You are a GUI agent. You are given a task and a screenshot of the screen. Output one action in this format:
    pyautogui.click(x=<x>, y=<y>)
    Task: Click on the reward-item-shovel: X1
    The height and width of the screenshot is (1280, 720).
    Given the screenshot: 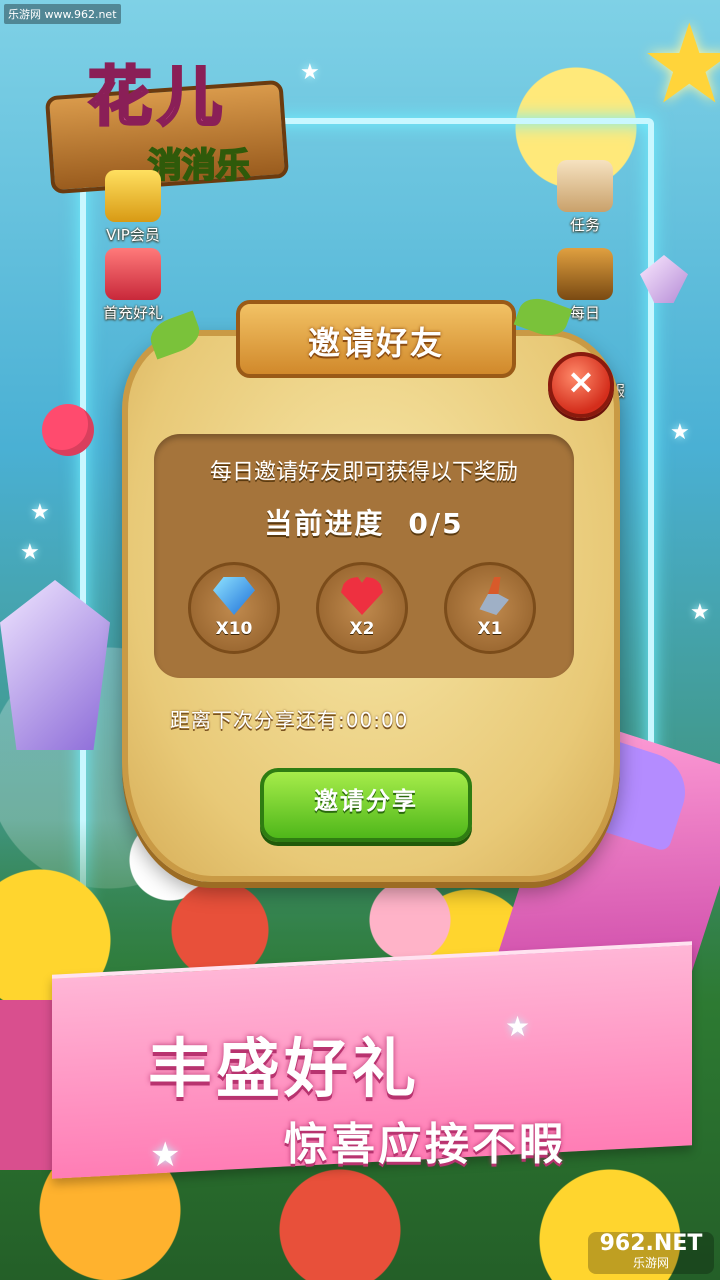 What is the action you would take?
    pyautogui.click(x=490, y=608)
    